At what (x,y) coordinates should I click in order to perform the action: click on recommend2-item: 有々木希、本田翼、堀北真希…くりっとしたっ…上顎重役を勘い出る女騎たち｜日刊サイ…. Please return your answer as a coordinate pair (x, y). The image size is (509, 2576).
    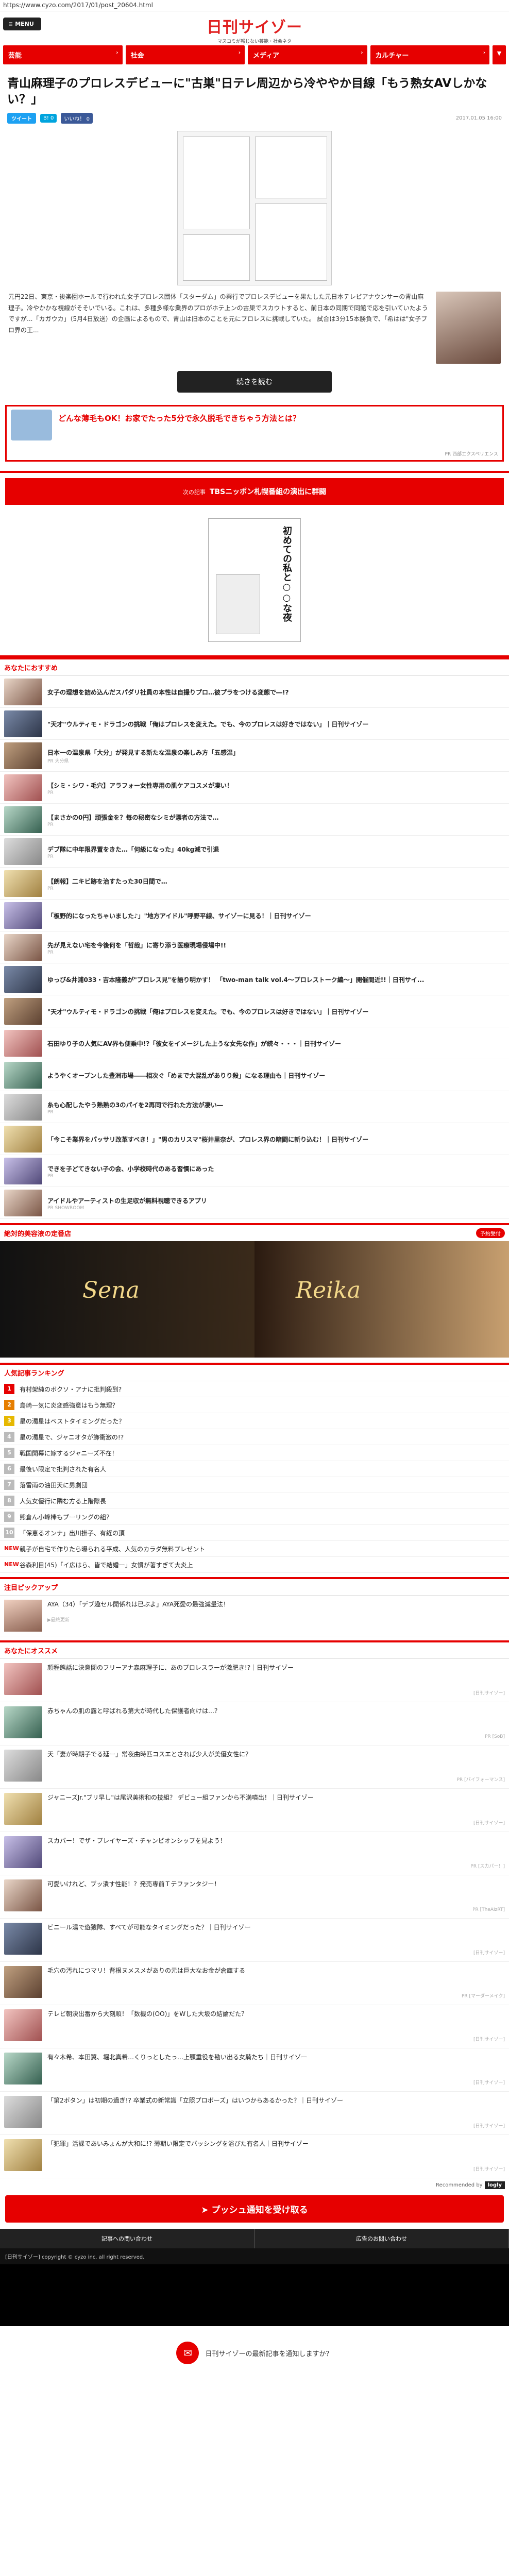
    Looking at the image, I should click on (254, 2070).